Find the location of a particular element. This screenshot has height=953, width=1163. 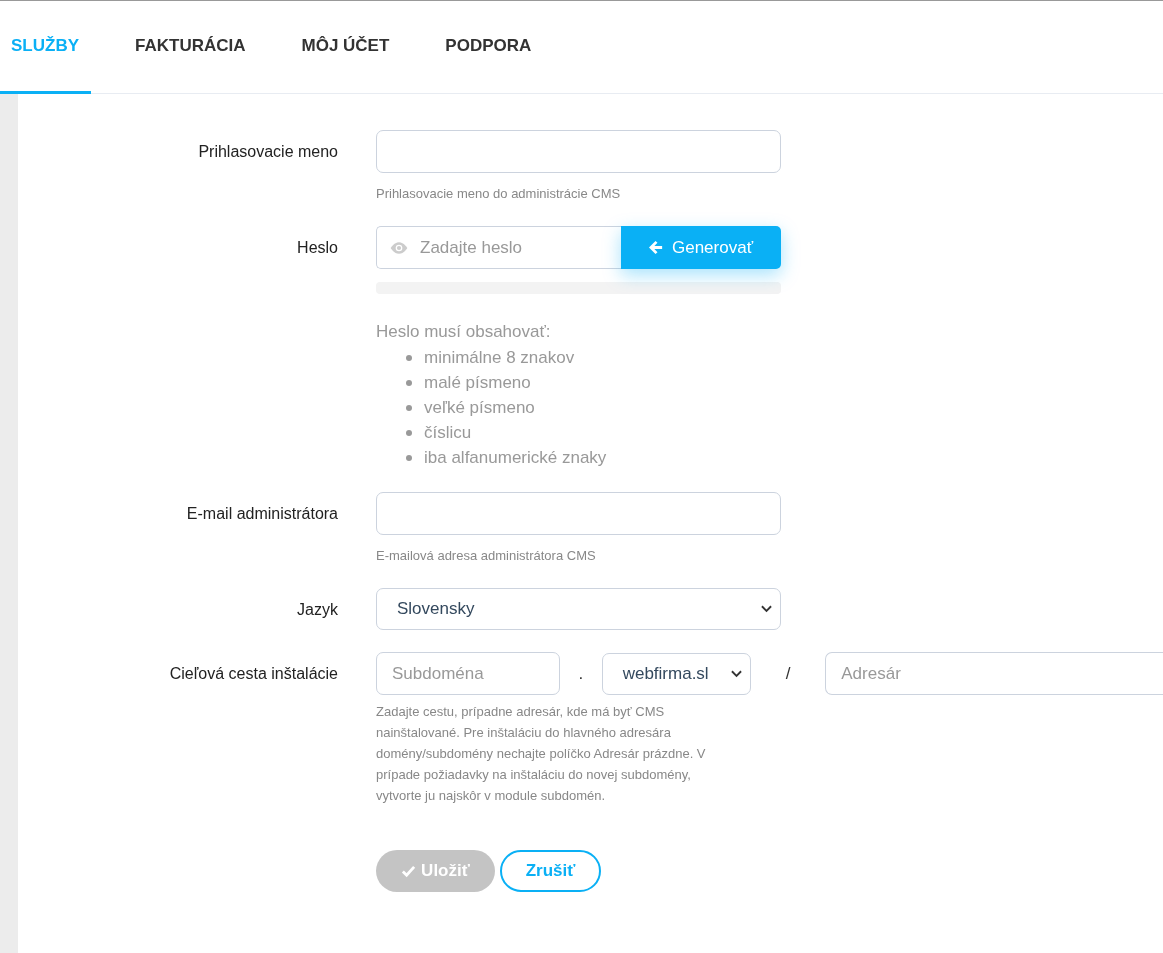

rules-title: Heslo musí obsahovať: is located at coordinates (464, 332).